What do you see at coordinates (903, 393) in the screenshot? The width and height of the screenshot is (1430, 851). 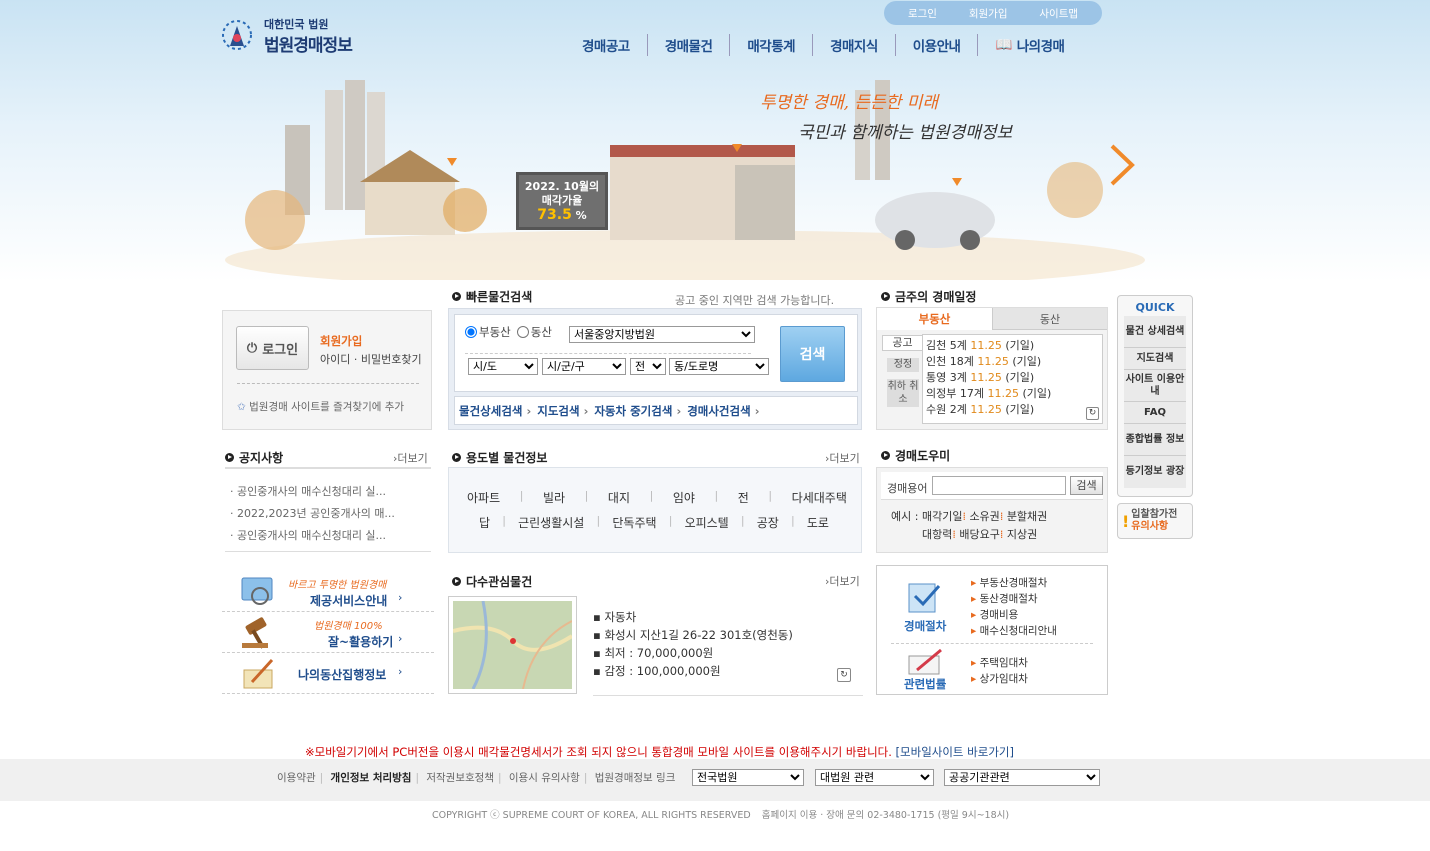 I see `schedule-withdraw-tab: 취하 취소` at bounding box center [903, 393].